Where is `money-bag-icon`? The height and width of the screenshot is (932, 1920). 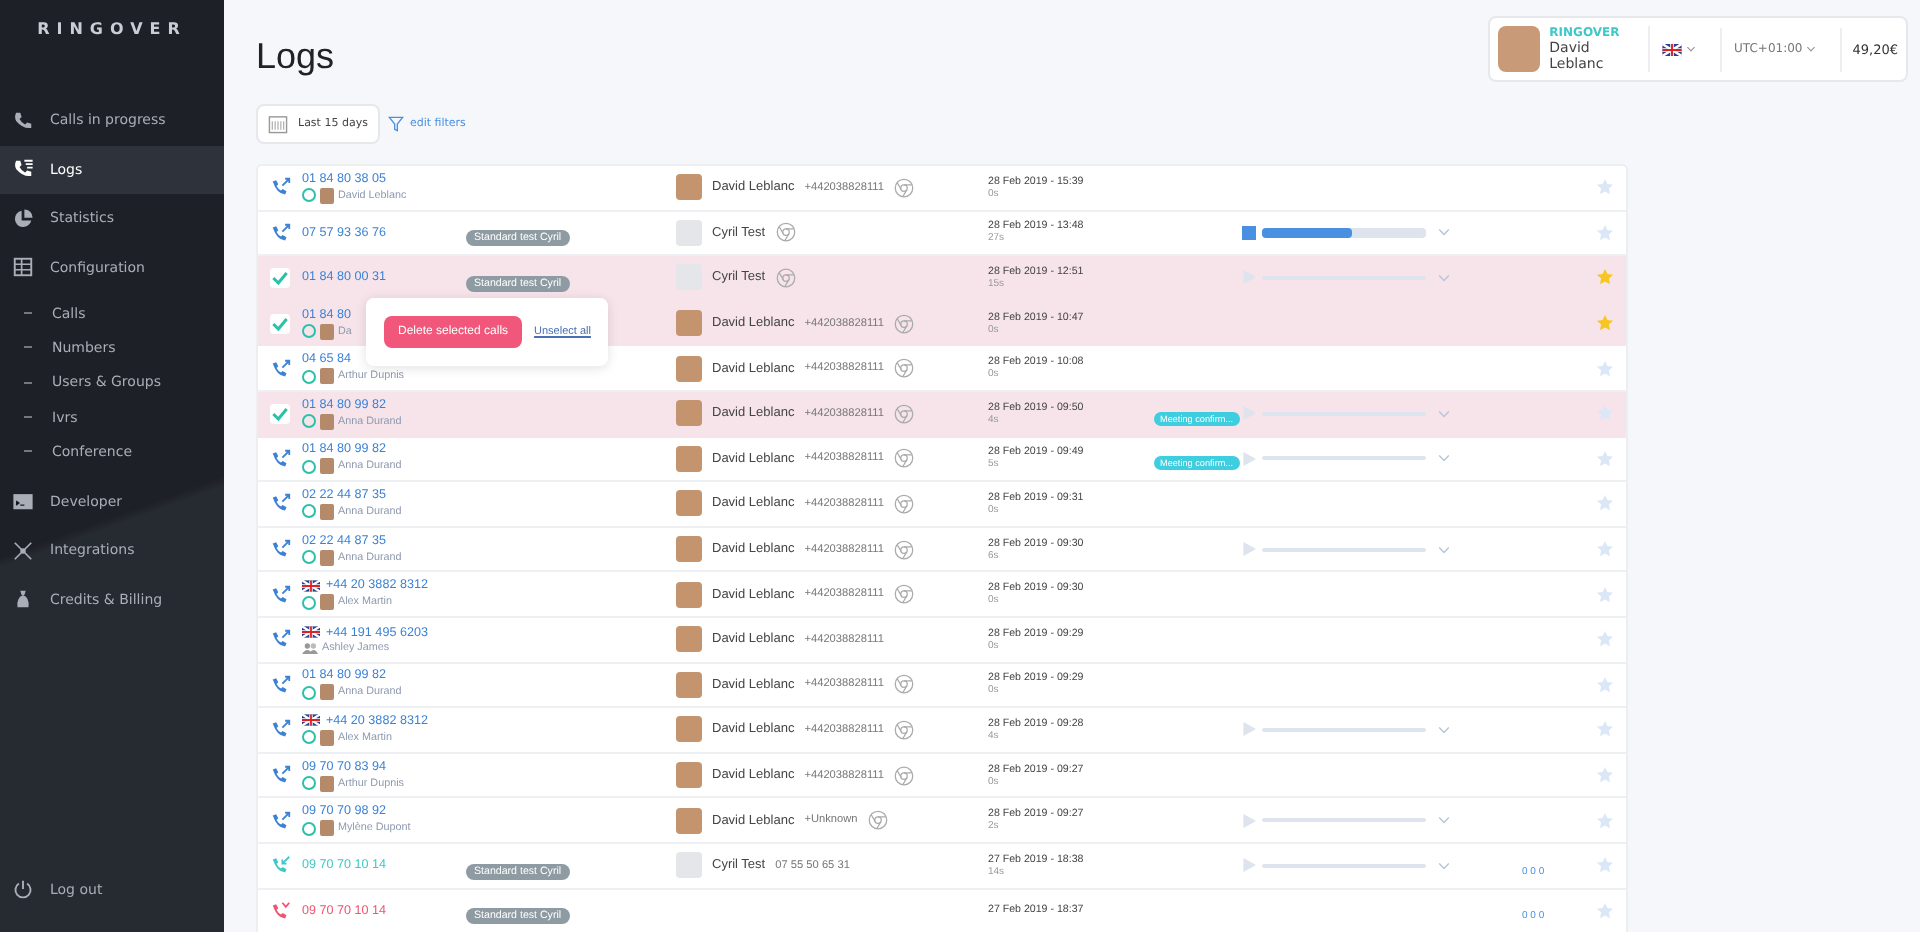
money-bag-icon is located at coordinates (23, 599).